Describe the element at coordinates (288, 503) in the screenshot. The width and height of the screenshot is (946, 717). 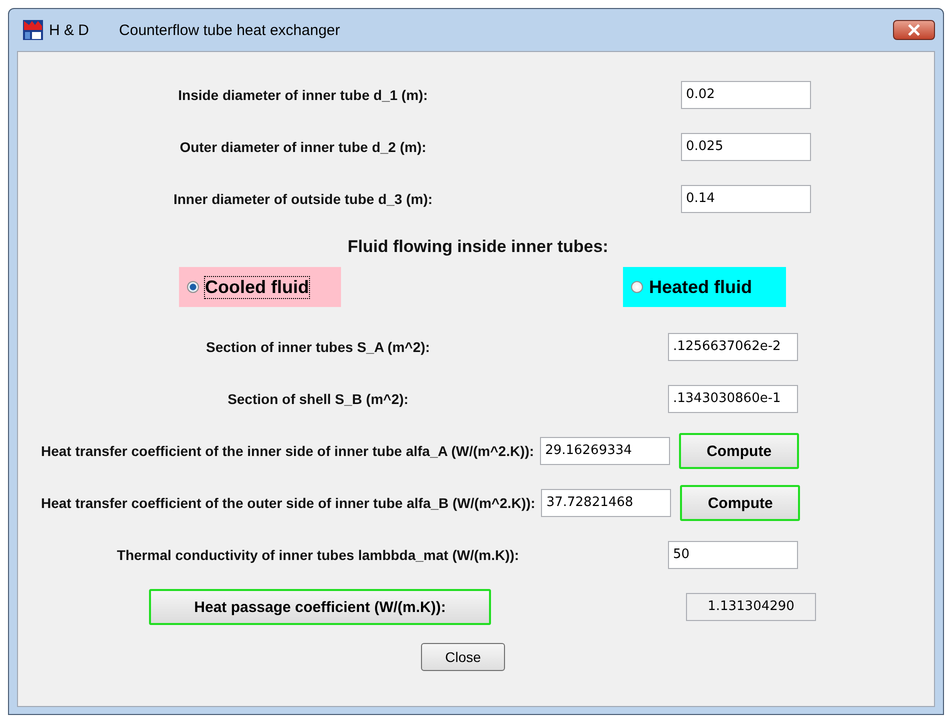
I see `field-label: Heat transfer coefficient of the outer side of inner tube alfa_B (W/(m^2.K)):` at that location.